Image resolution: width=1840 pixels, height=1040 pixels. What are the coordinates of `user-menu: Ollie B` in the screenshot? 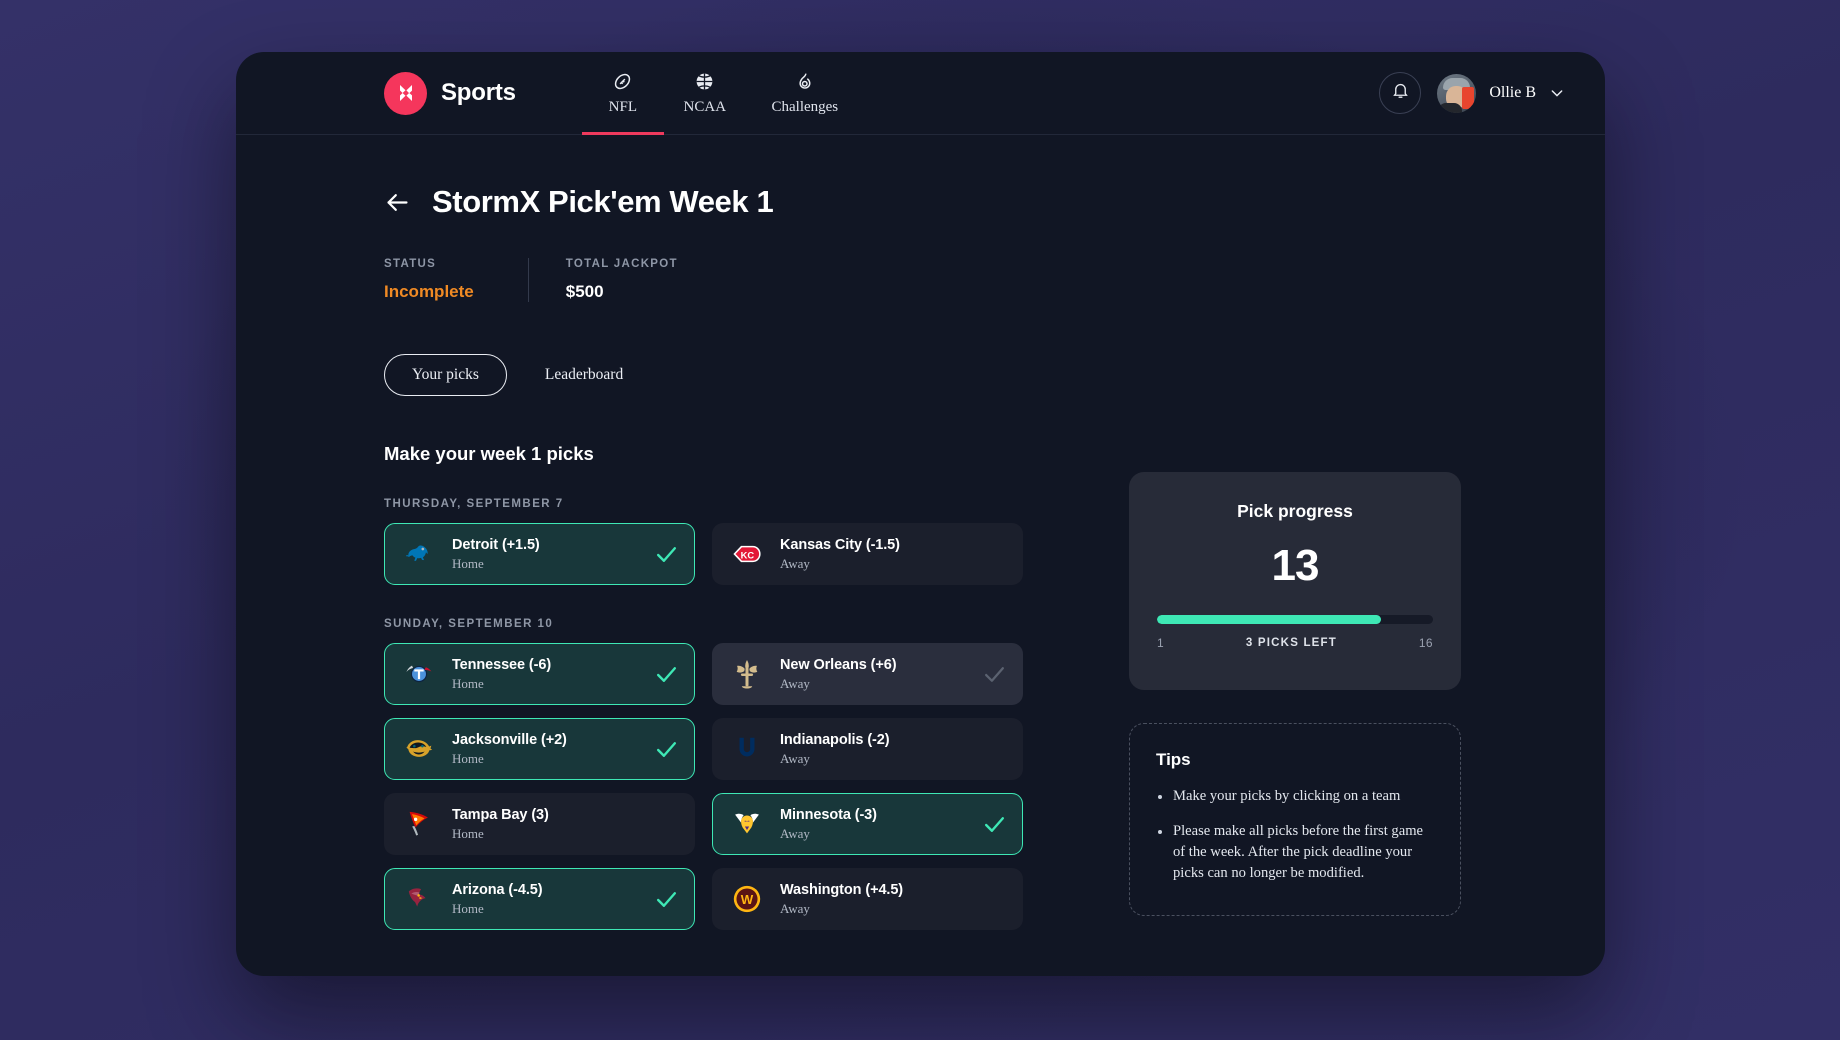 It's located at (1501, 93).